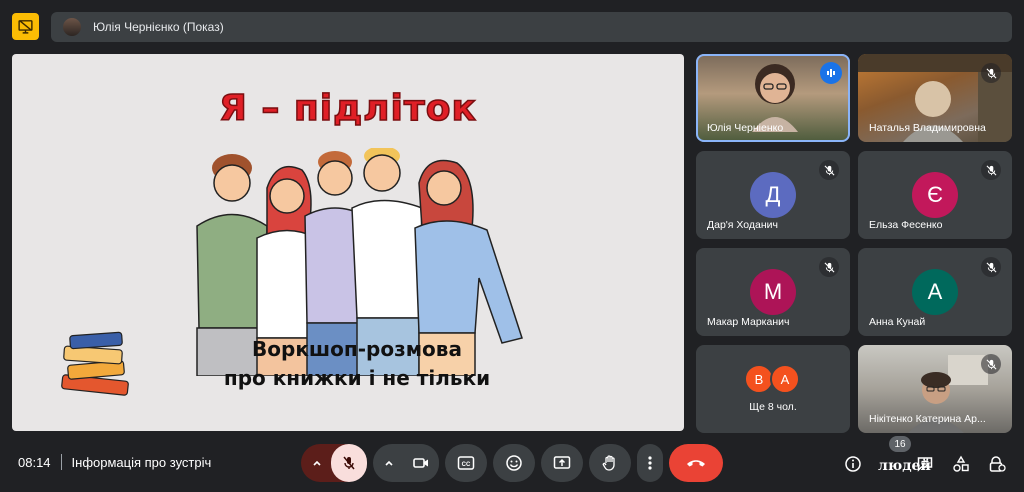 This screenshot has height=492, width=1024. I want to click on participant-tile: А Анна Кунай, so click(935, 292).